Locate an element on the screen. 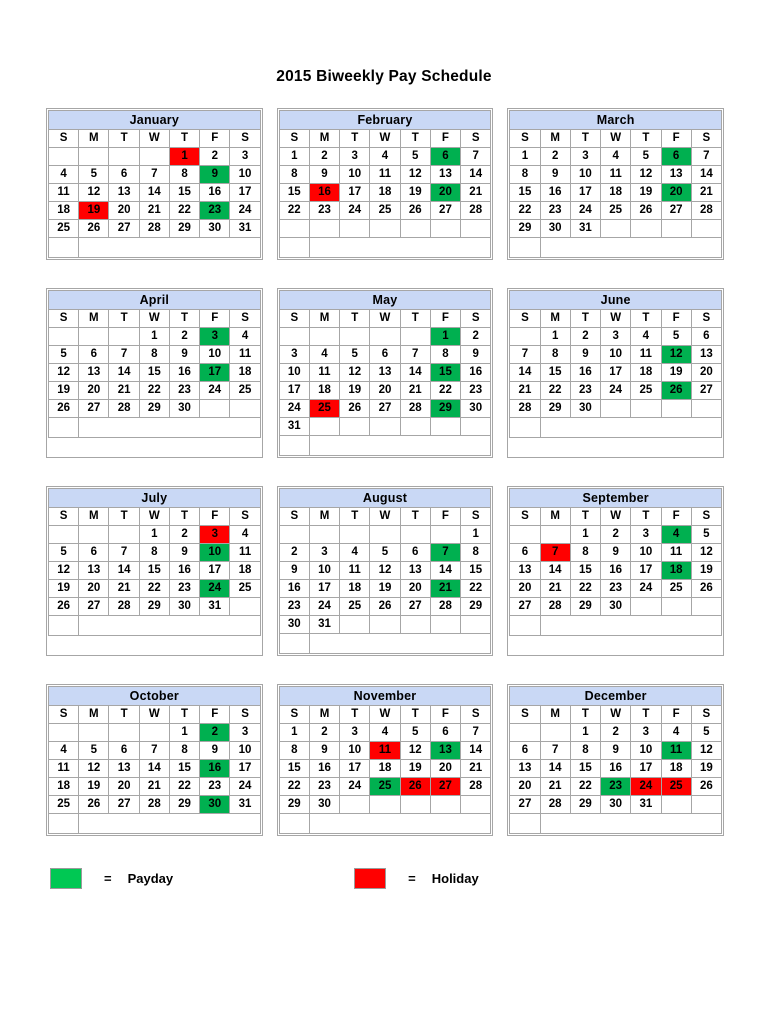  week-row: 15 16 17 18 19 20 21 is located at coordinates (385, 192).